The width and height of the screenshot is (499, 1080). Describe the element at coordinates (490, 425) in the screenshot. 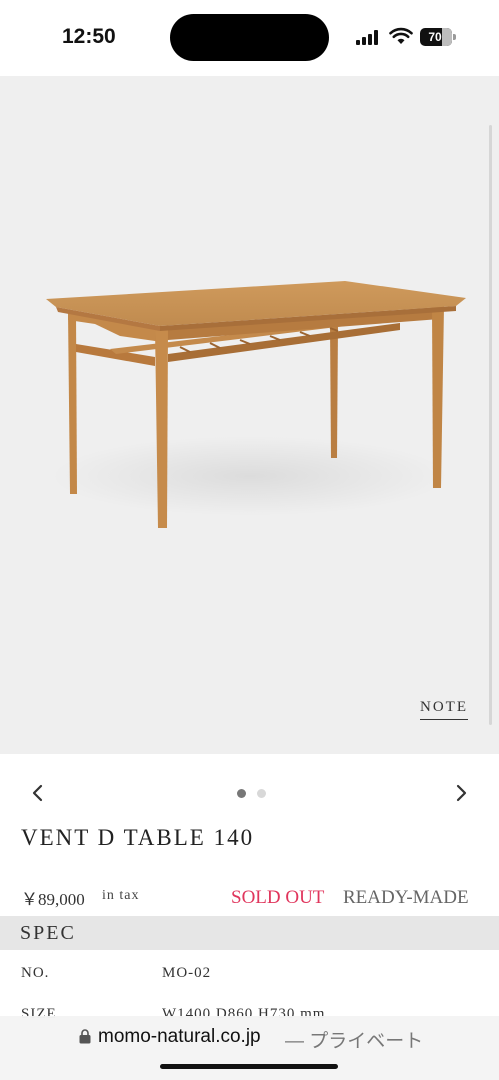

I see `scrollbar` at that location.